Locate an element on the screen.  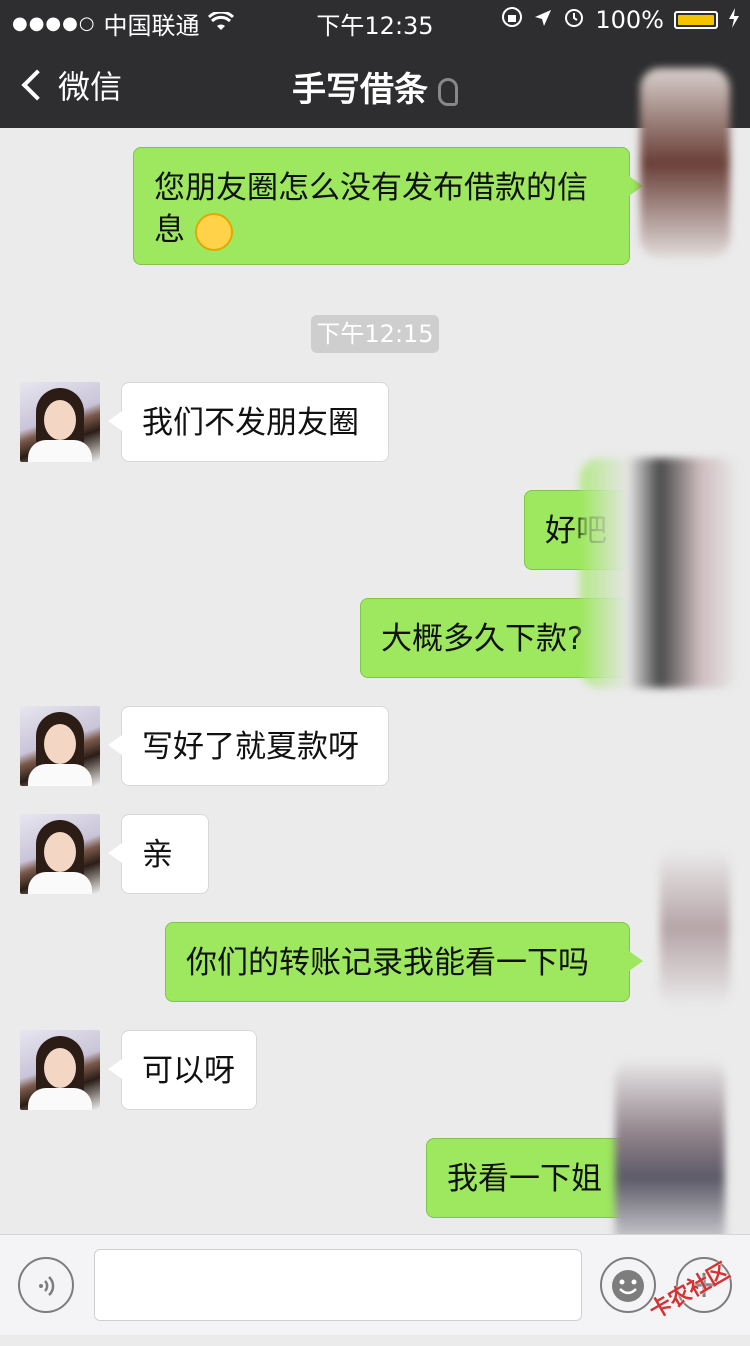
message-input is located at coordinates (338, 1285).